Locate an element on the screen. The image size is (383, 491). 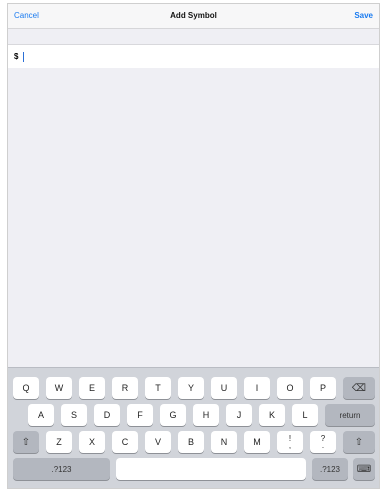
symbol-field-row is located at coordinates (193, 56).